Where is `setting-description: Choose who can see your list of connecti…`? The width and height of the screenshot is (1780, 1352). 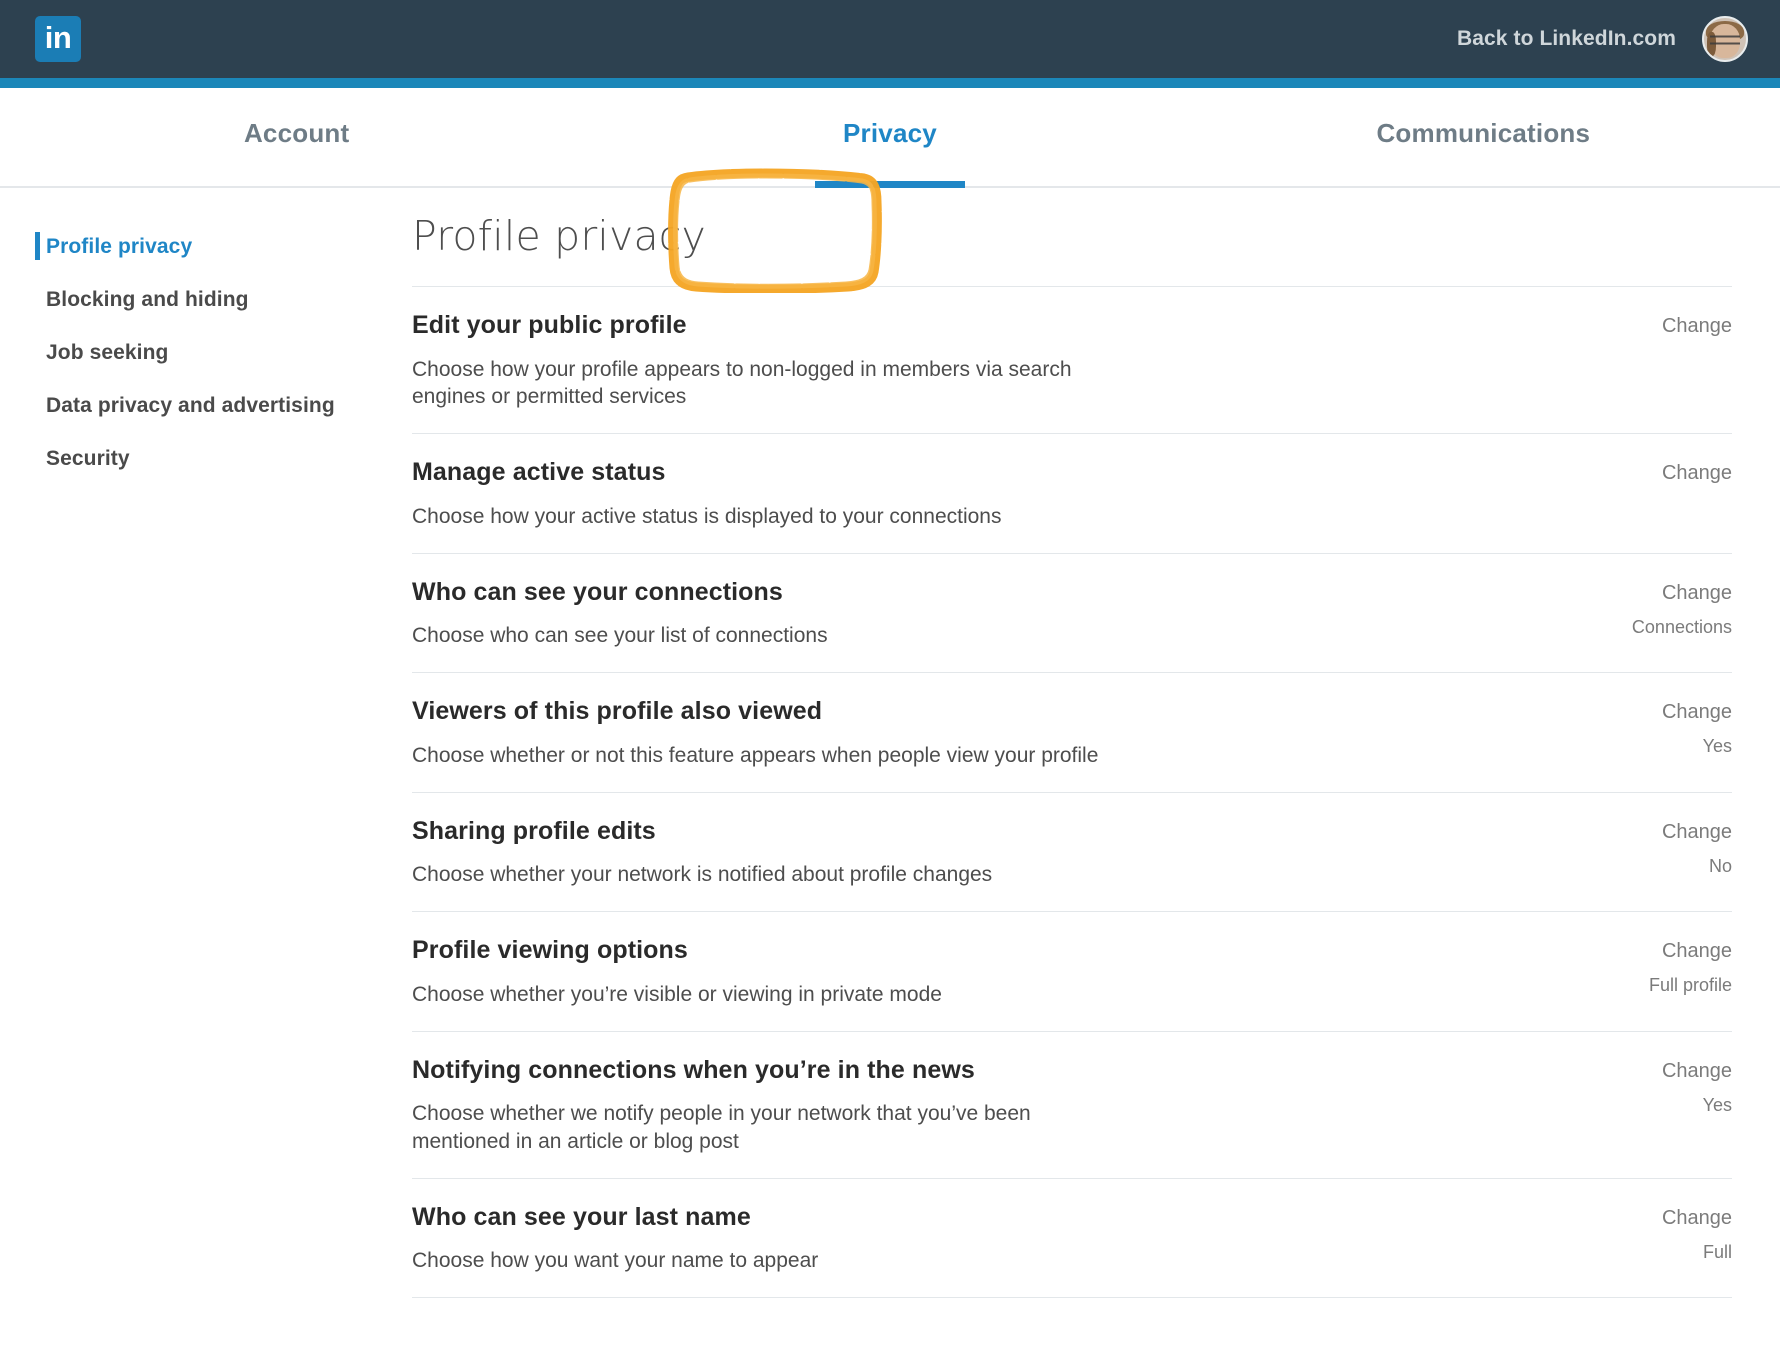 setting-description: Choose who can see your list of connecti… is located at coordinates (620, 636).